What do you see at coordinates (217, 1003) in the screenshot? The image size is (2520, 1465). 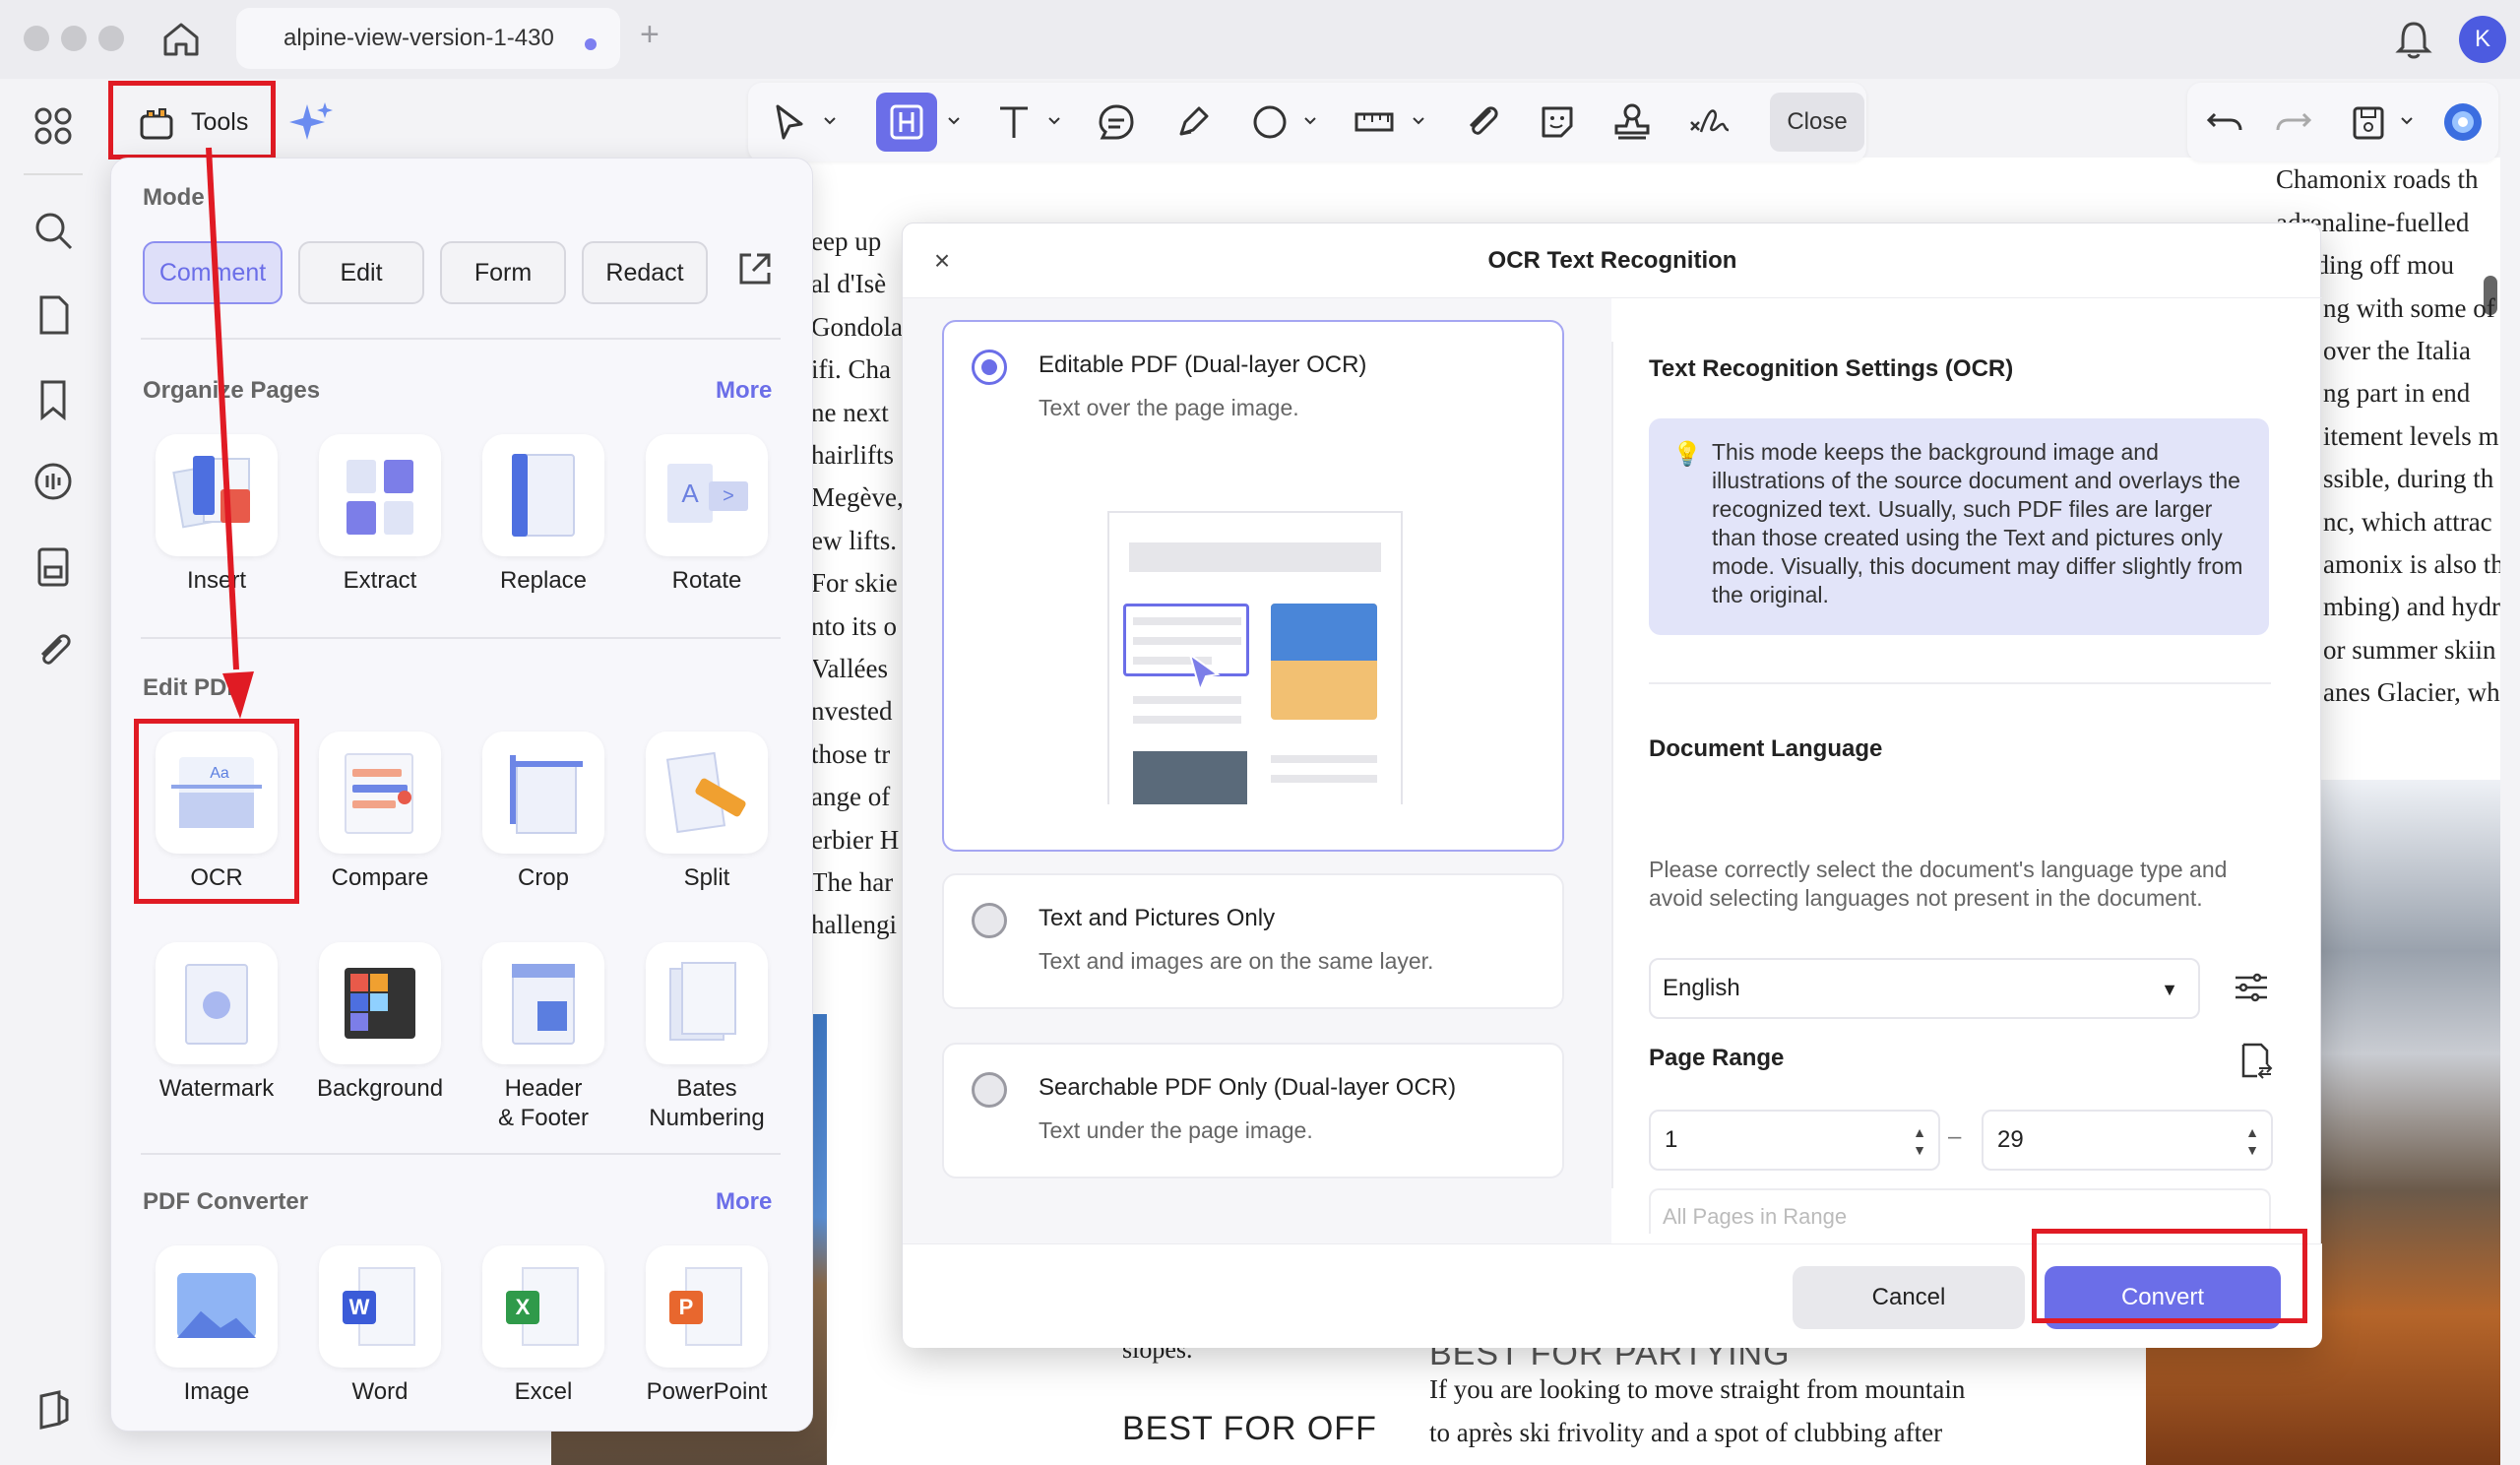 I see `watermark-icon` at bounding box center [217, 1003].